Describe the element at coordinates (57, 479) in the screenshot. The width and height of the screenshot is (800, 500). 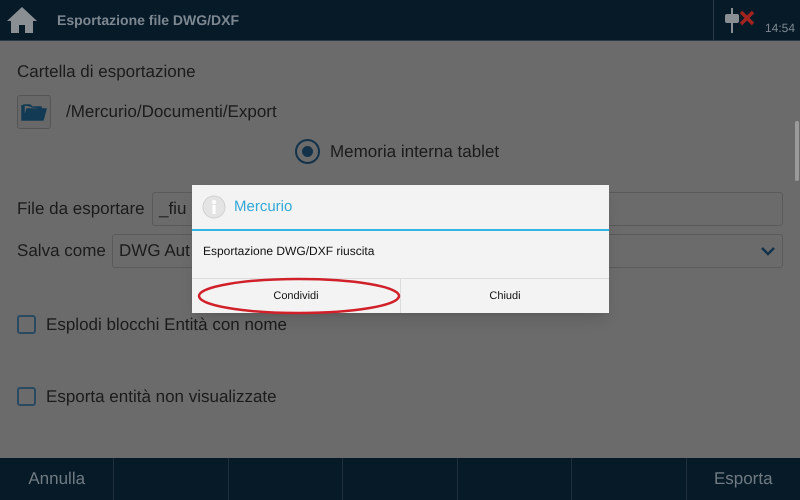
I see `footer-button: Annulla` at that location.